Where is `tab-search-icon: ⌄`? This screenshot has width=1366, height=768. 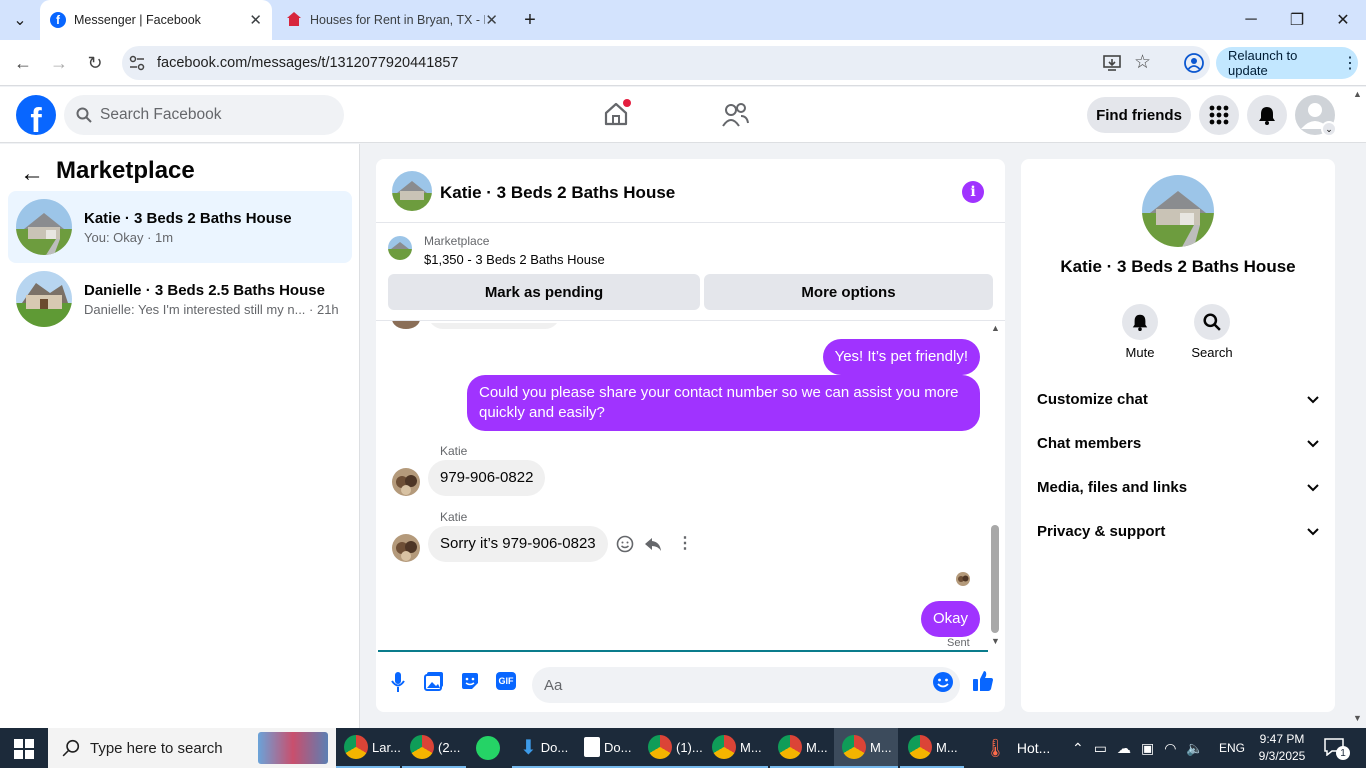 tab-search-icon: ⌄ is located at coordinates (20, 20).